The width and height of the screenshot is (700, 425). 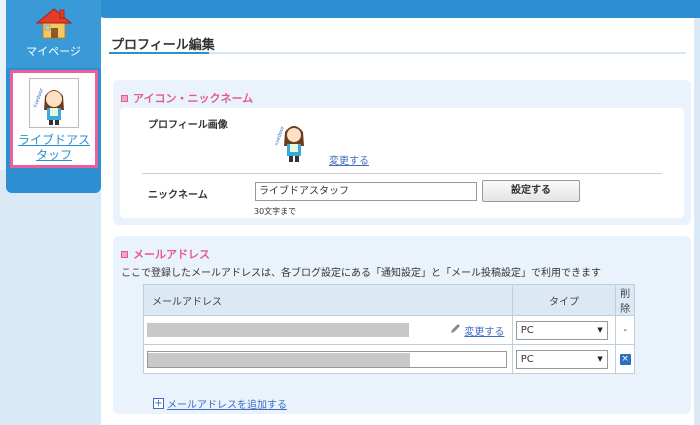 What do you see at coordinates (484, 332) in the screenshot?
I see `change-email-link: 変更する` at bounding box center [484, 332].